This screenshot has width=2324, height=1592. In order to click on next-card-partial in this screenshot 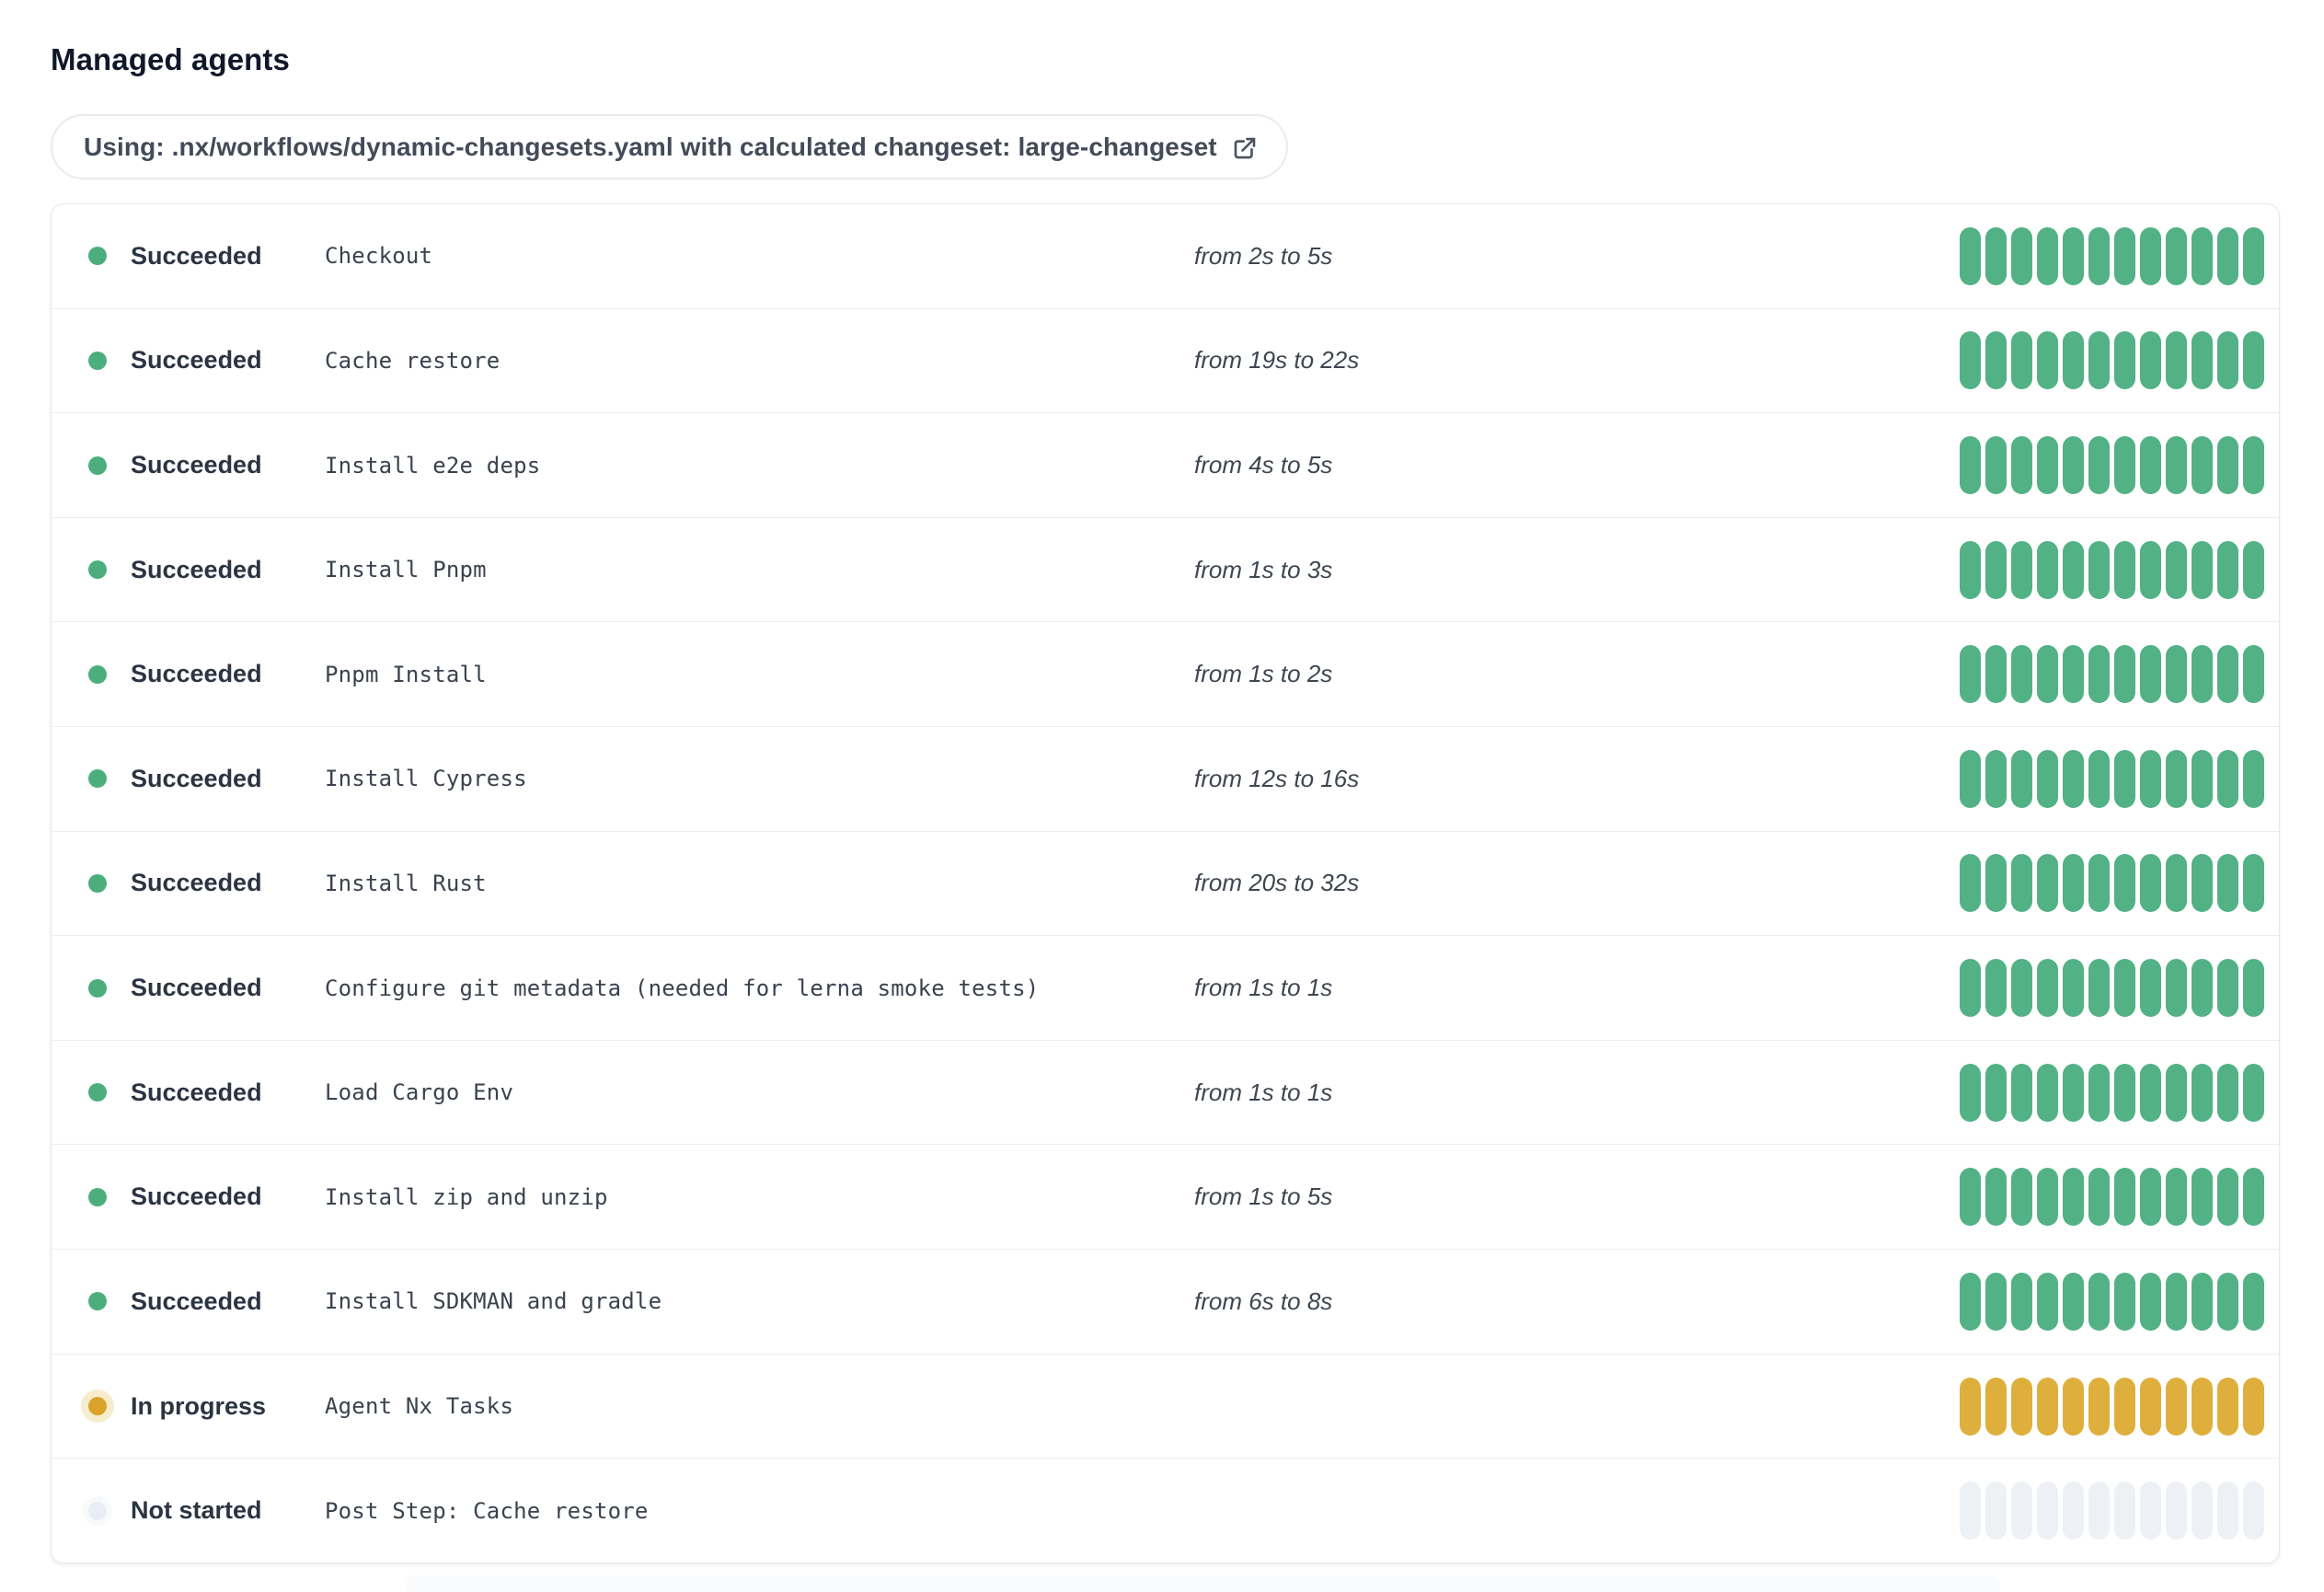, I will do `click(1203, 1583)`.